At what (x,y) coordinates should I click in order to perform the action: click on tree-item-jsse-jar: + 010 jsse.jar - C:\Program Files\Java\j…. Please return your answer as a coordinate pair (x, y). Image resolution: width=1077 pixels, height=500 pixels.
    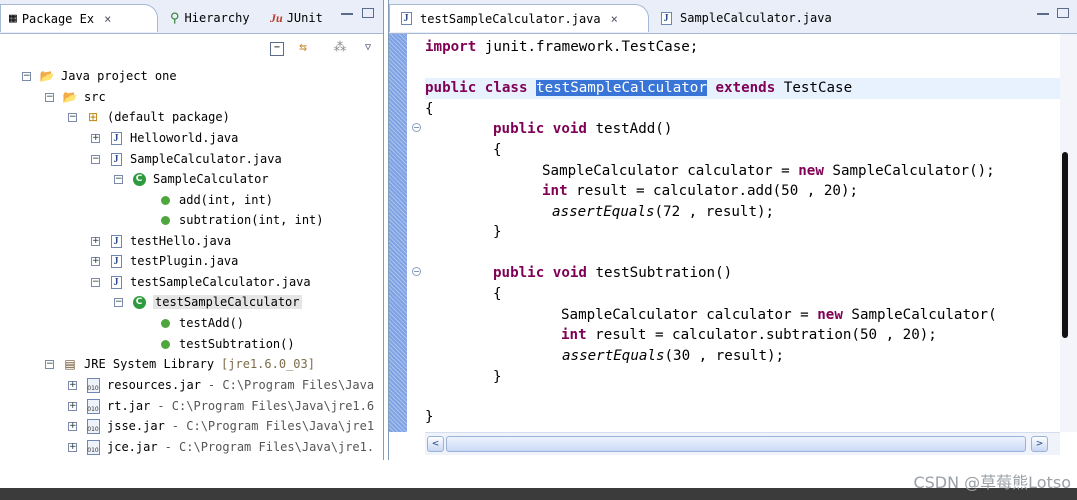
    Looking at the image, I should click on (221, 426).